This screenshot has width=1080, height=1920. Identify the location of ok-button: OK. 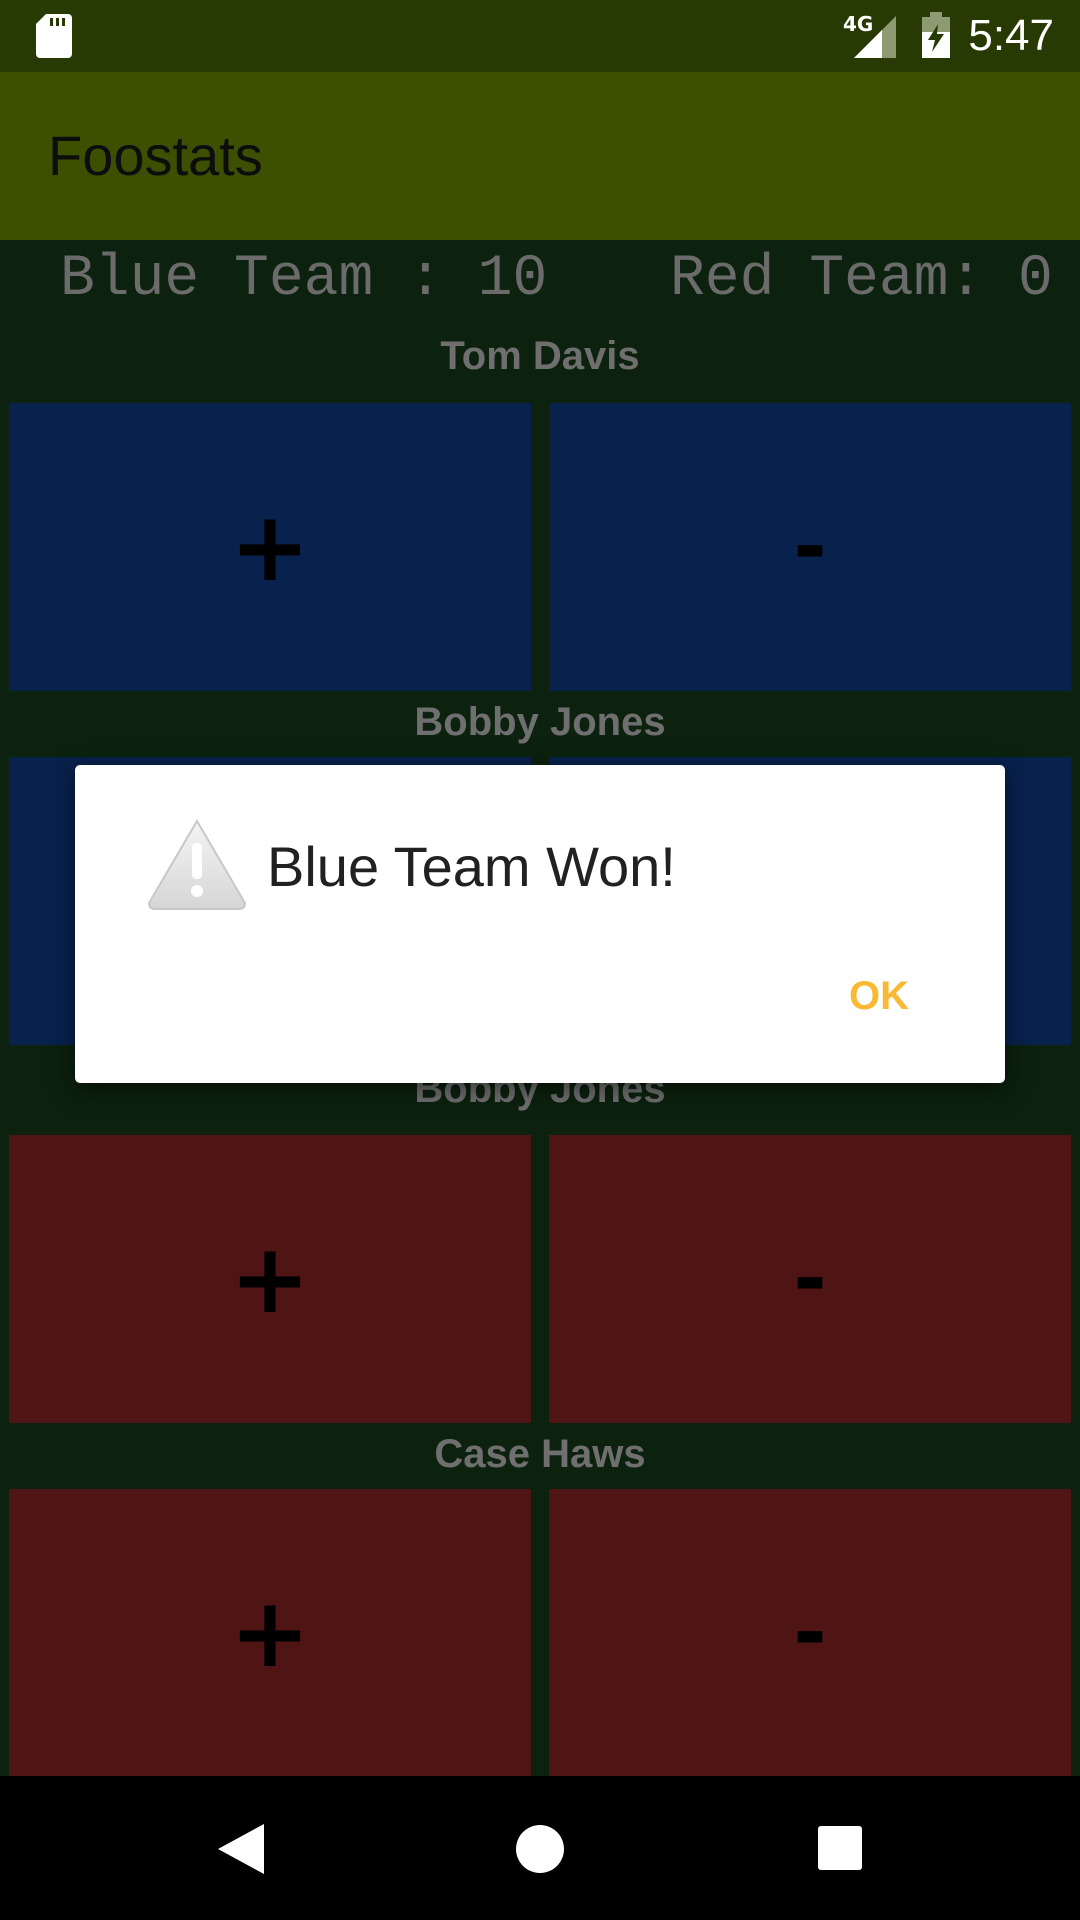
(879, 996).